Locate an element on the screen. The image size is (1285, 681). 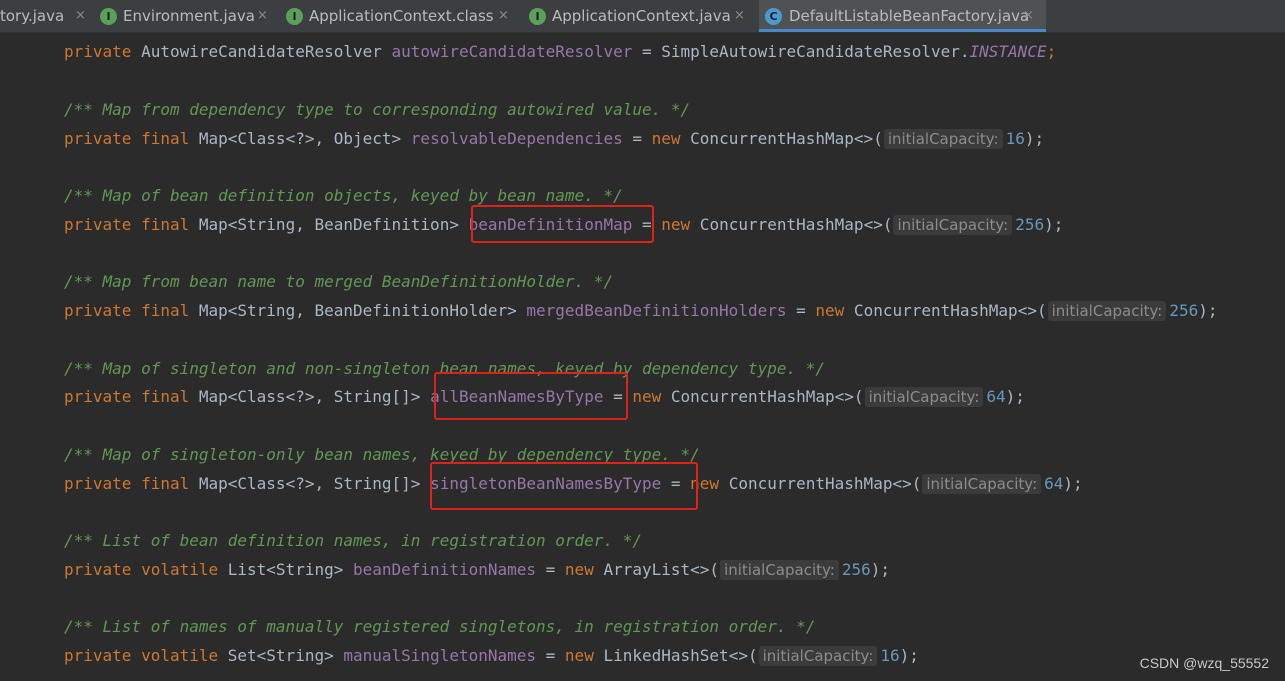
field-name: mergedBeanDefinitionHolders is located at coordinates (656, 310).